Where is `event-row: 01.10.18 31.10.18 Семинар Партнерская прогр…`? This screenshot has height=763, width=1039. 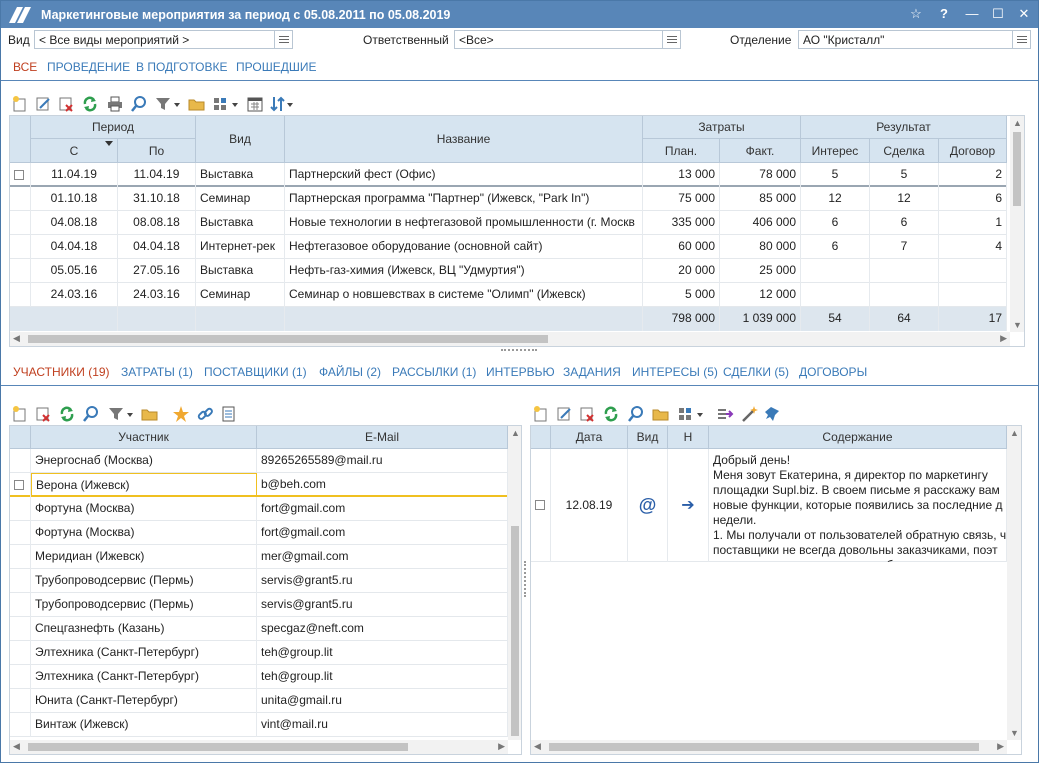 event-row: 01.10.18 31.10.18 Семинар Партнерская прогр… is located at coordinates (508, 199).